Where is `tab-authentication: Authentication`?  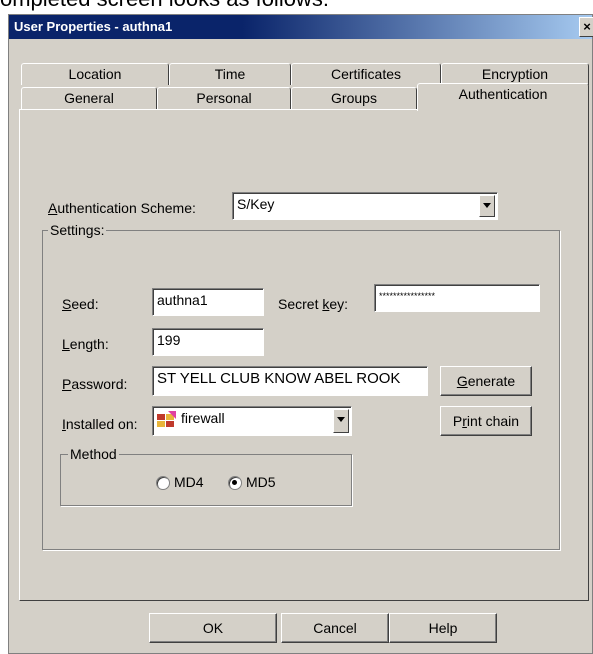 tab-authentication: Authentication is located at coordinates (503, 97).